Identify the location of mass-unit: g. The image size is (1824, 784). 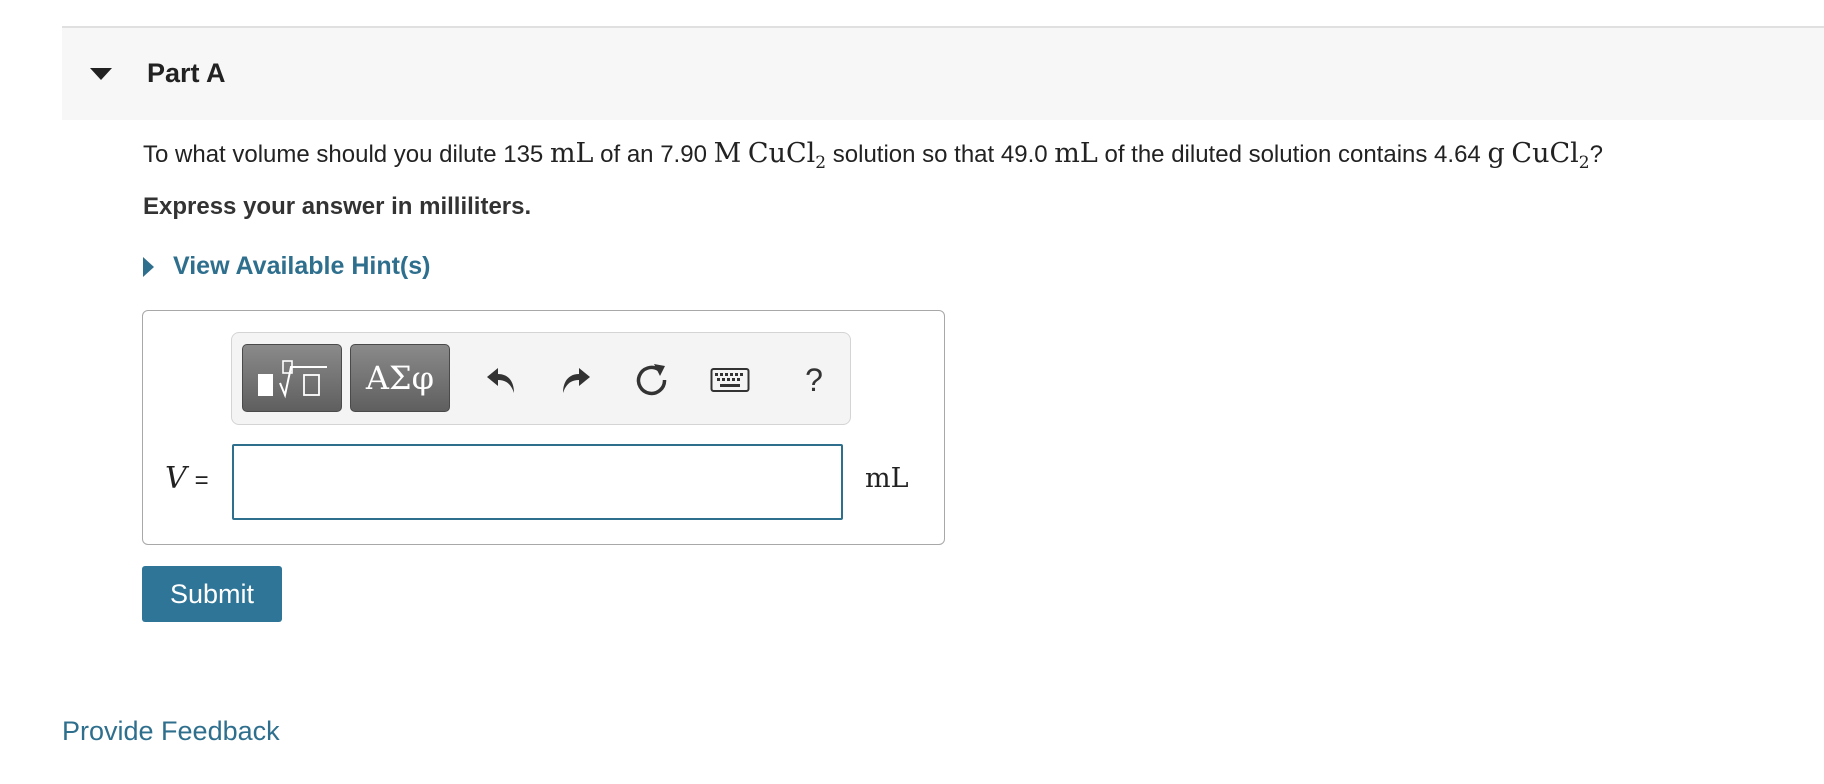
(1496, 153).